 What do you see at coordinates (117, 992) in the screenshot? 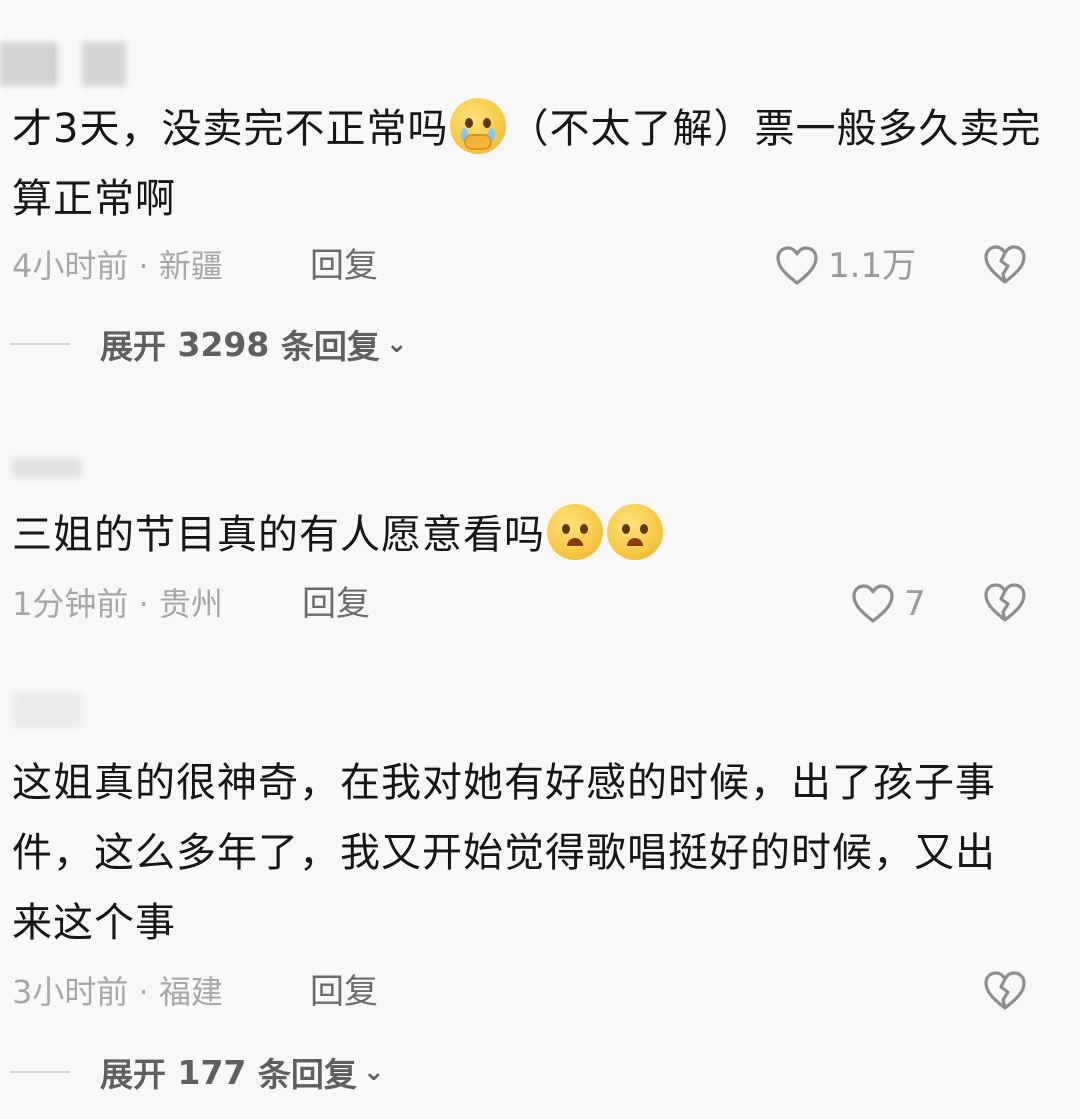
I see `timestamp-location: 3小时前 · 福建` at bounding box center [117, 992].